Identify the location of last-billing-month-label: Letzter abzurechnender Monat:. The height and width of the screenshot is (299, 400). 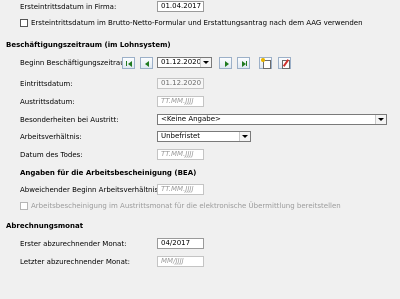
(75, 262).